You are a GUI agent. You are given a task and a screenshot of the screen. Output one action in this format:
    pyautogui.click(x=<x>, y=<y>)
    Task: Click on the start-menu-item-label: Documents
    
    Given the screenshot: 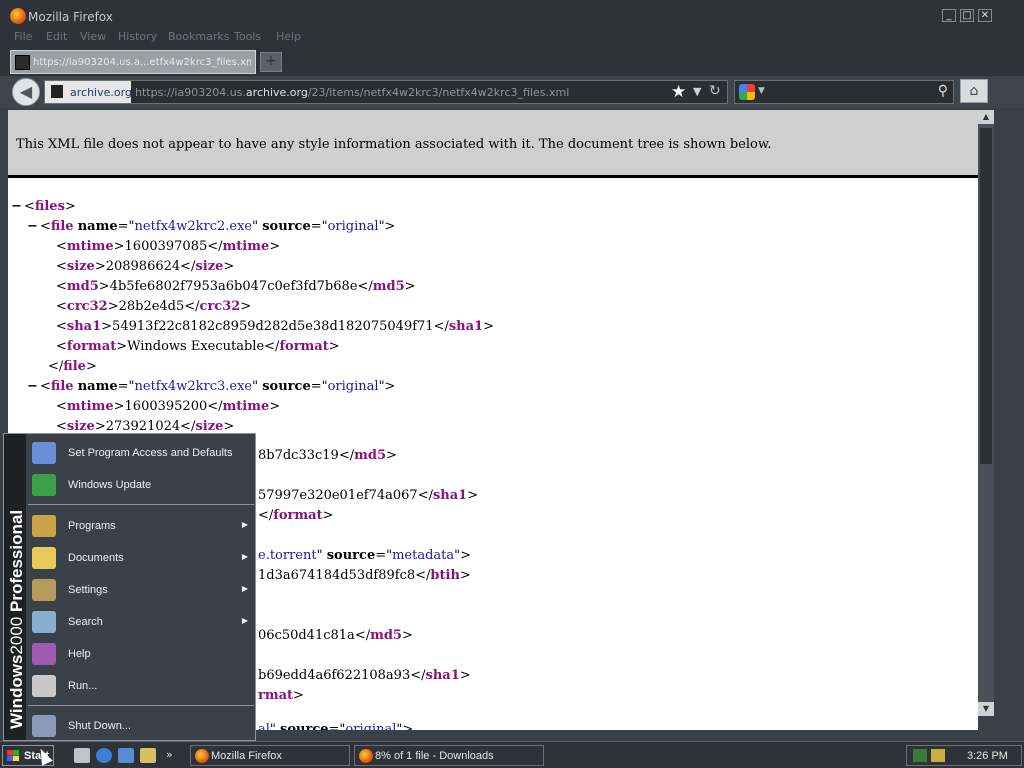 What is the action you would take?
    pyautogui.click(x=96, y=558)
    